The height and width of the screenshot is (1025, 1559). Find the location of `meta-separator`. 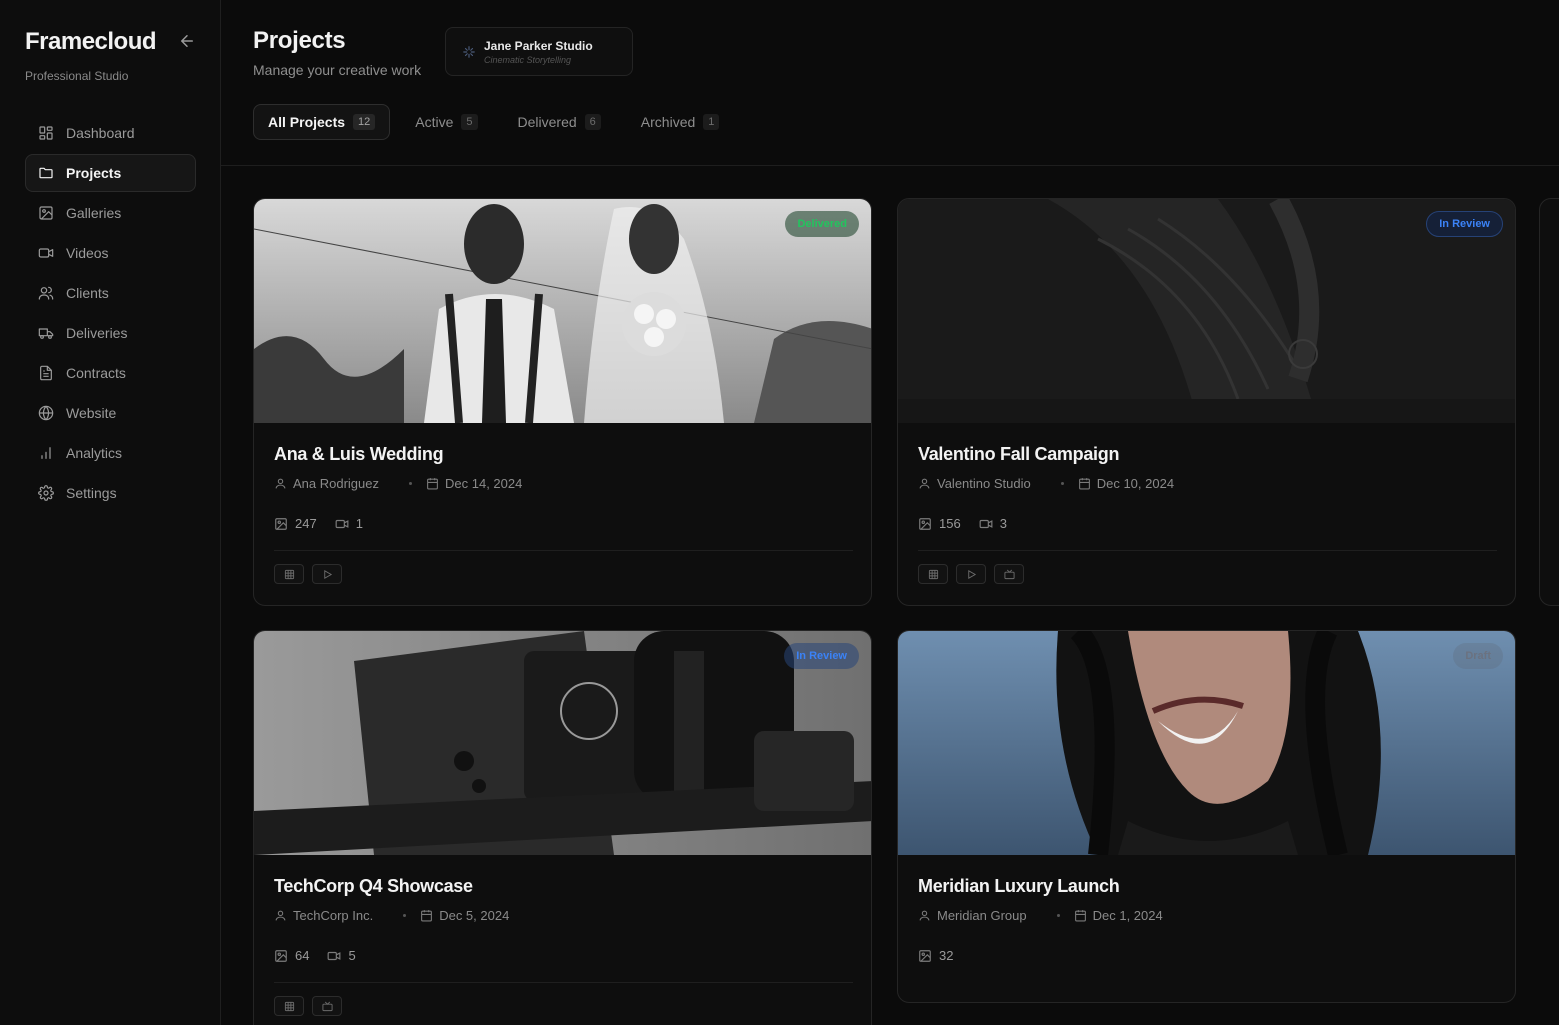

meta-separator is located at coordinates (1062, 483).